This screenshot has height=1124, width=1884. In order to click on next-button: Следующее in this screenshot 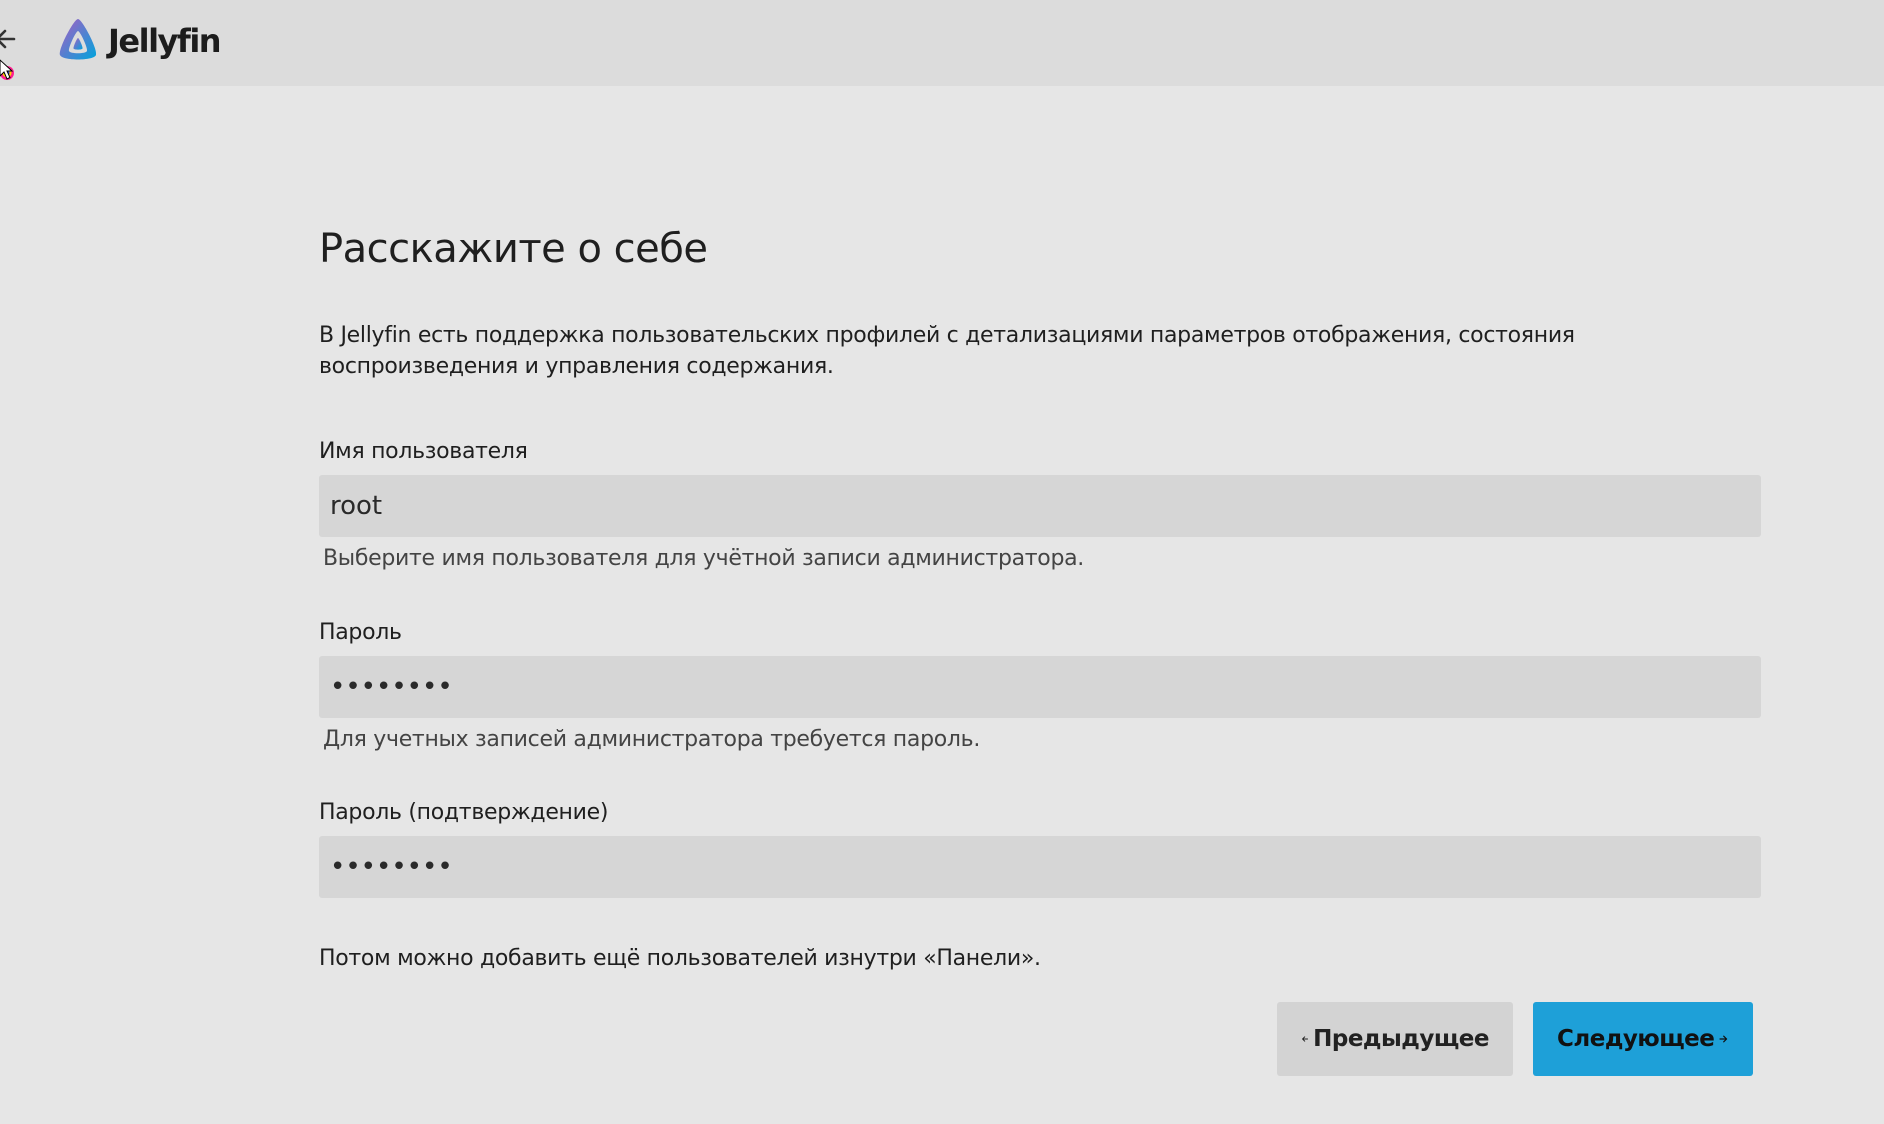, I will do `click(1643, 1039)`.